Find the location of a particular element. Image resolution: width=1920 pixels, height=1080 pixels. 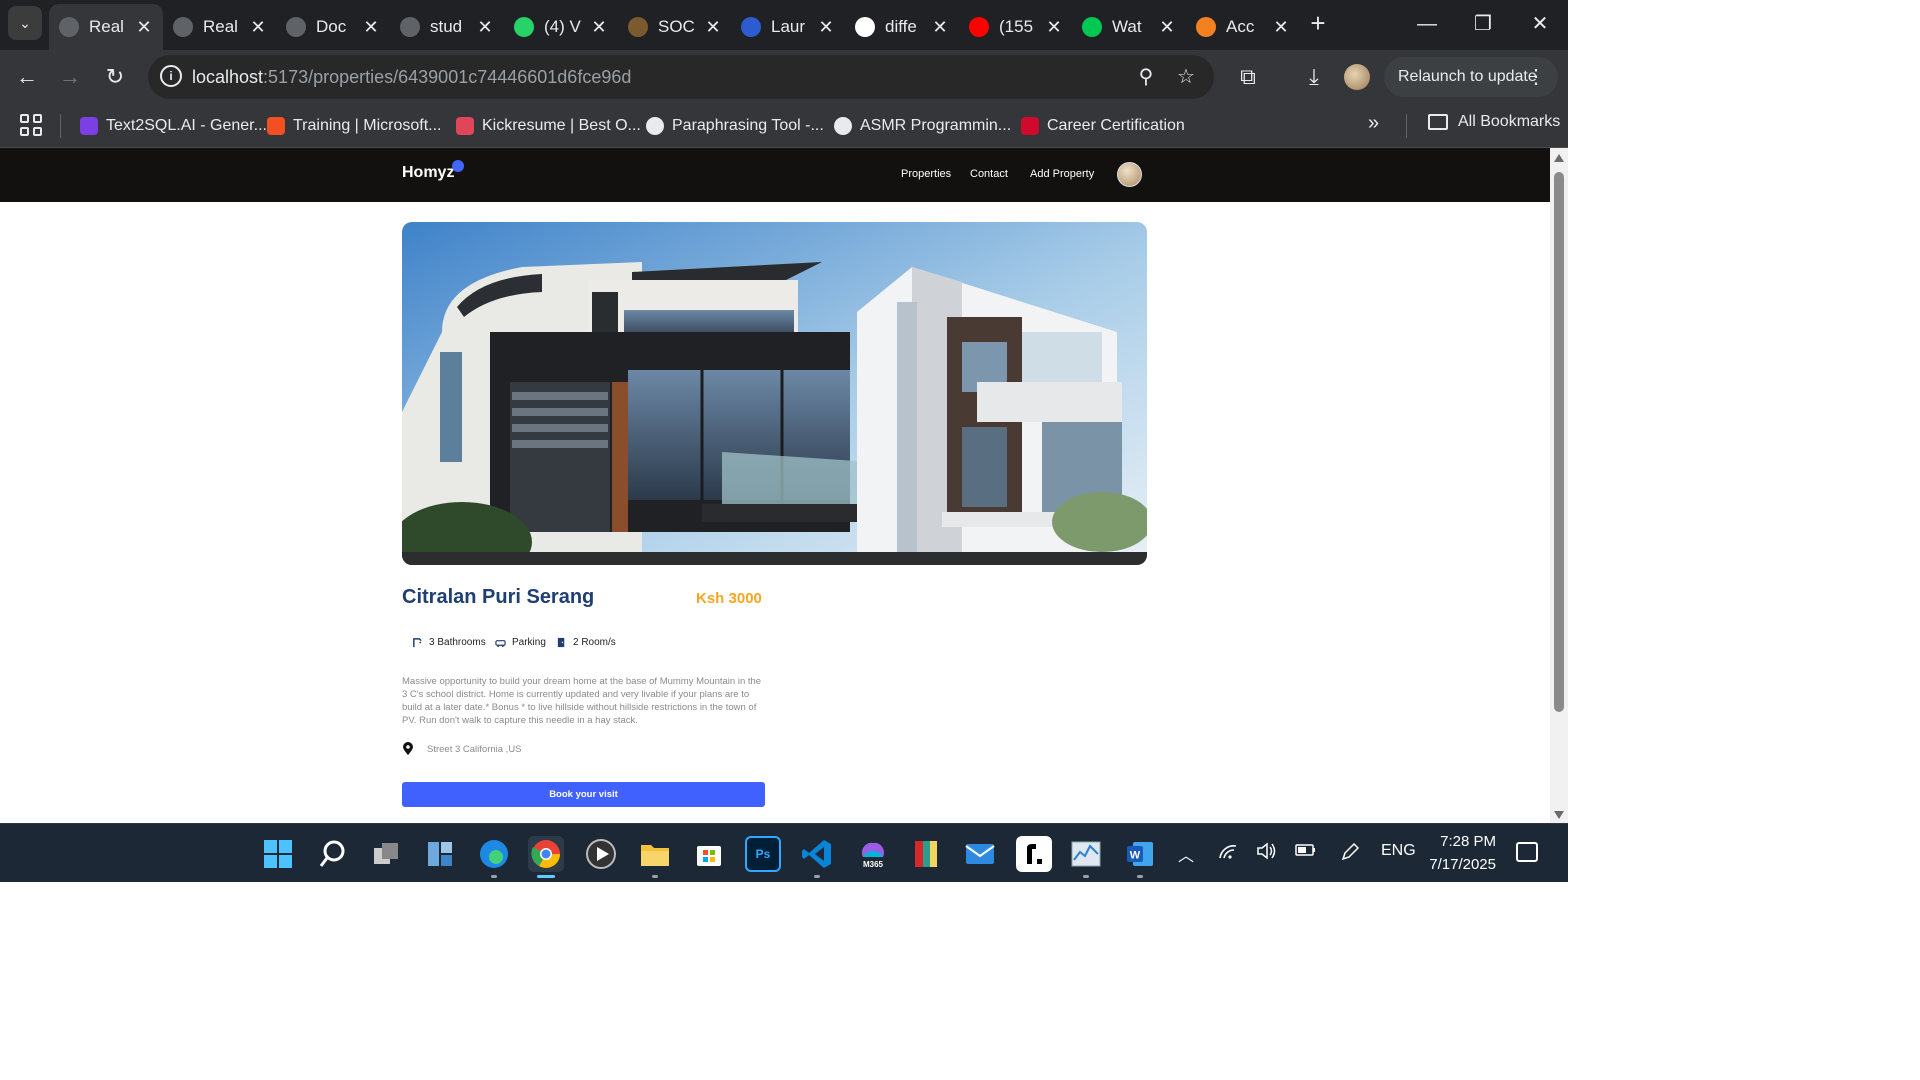

menu-dots-icon: ⋮ is located at coordinates (1536, 77).